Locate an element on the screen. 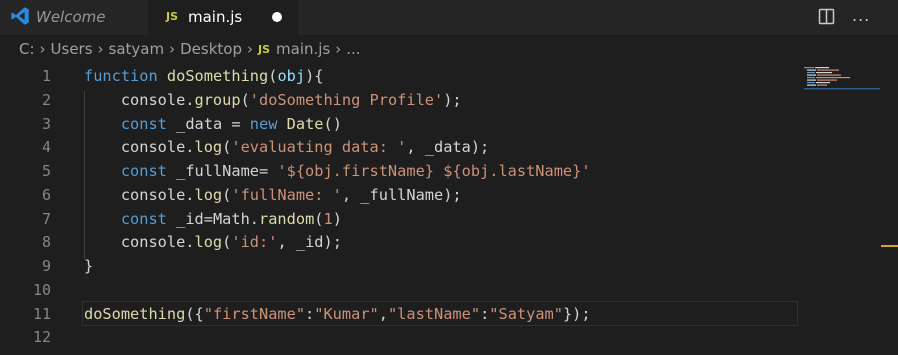 The height and width of the screenshot is (355, 898). code-line: 9} is located at coordinates (449, 266).